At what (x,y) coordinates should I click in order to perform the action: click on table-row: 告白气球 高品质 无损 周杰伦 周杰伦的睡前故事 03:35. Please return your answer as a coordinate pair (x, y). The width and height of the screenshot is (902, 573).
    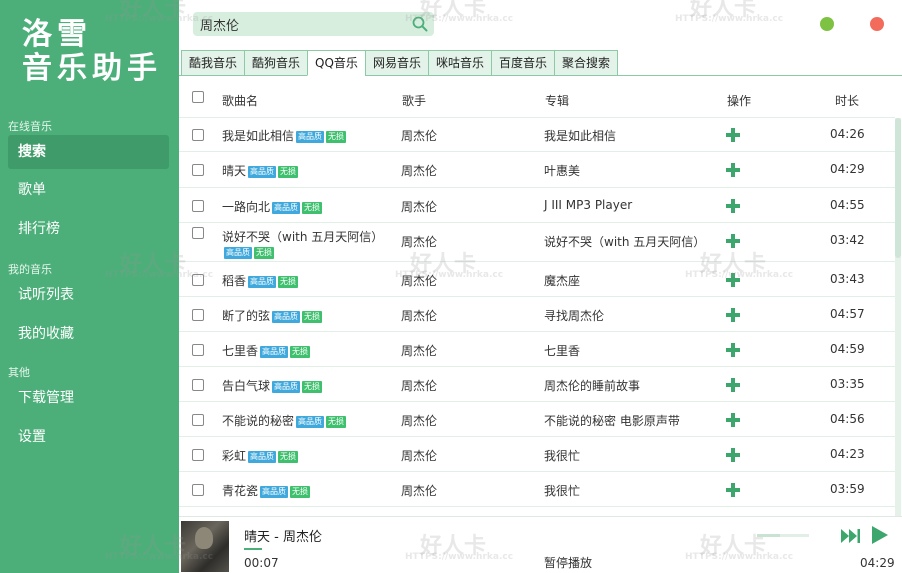
    Looking at the image, I should click on (537, 384).